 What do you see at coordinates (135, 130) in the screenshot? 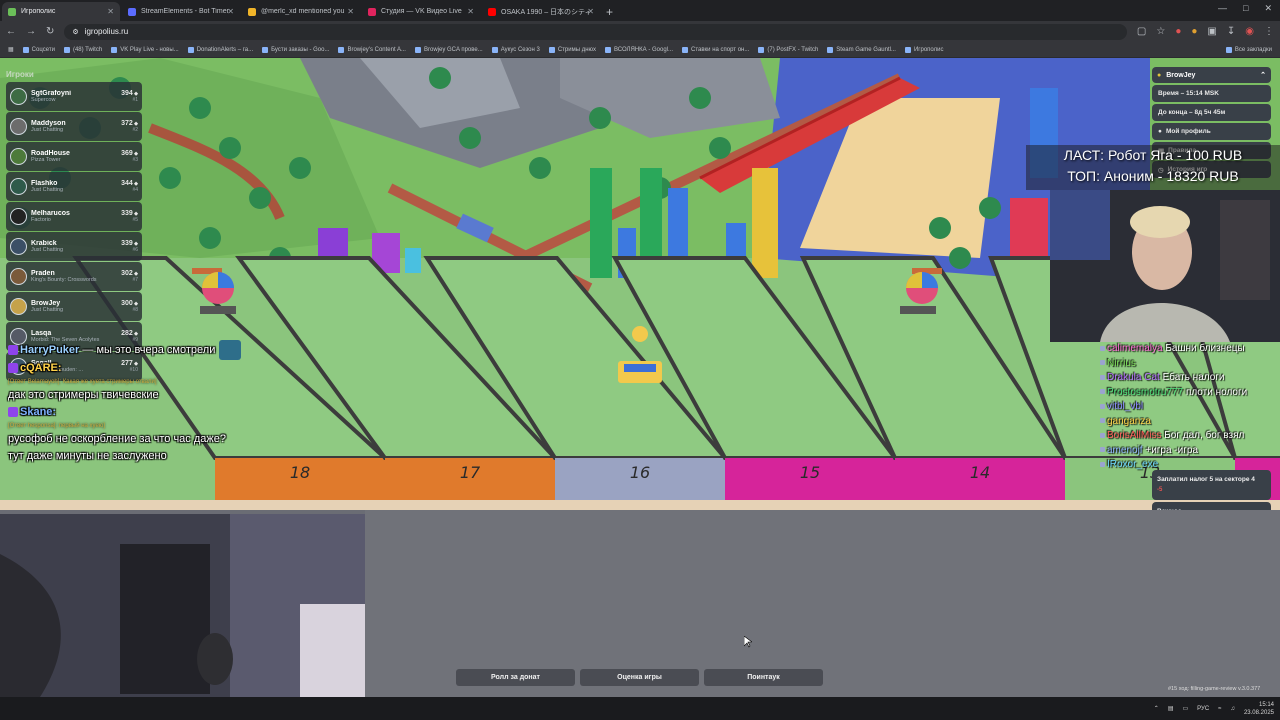
I see `player-rank: #2` at bounding box center [135, 130].